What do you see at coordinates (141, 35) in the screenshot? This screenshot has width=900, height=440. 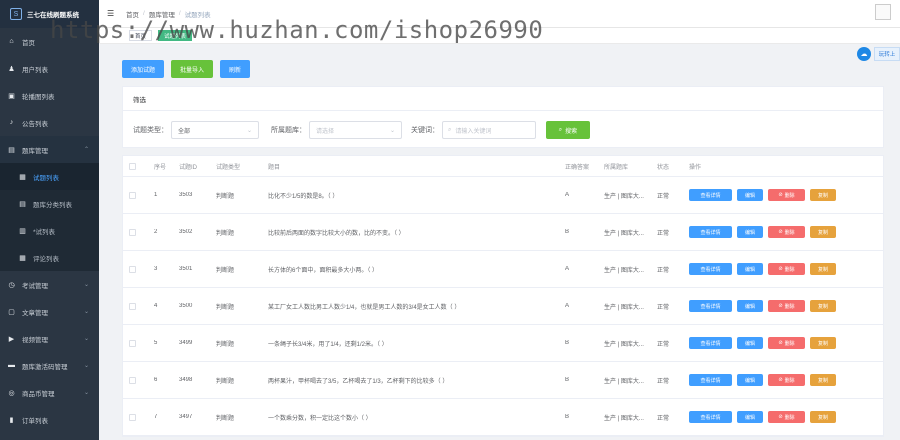 I see `tag-home: 首页` at bounding box center [141, 35].